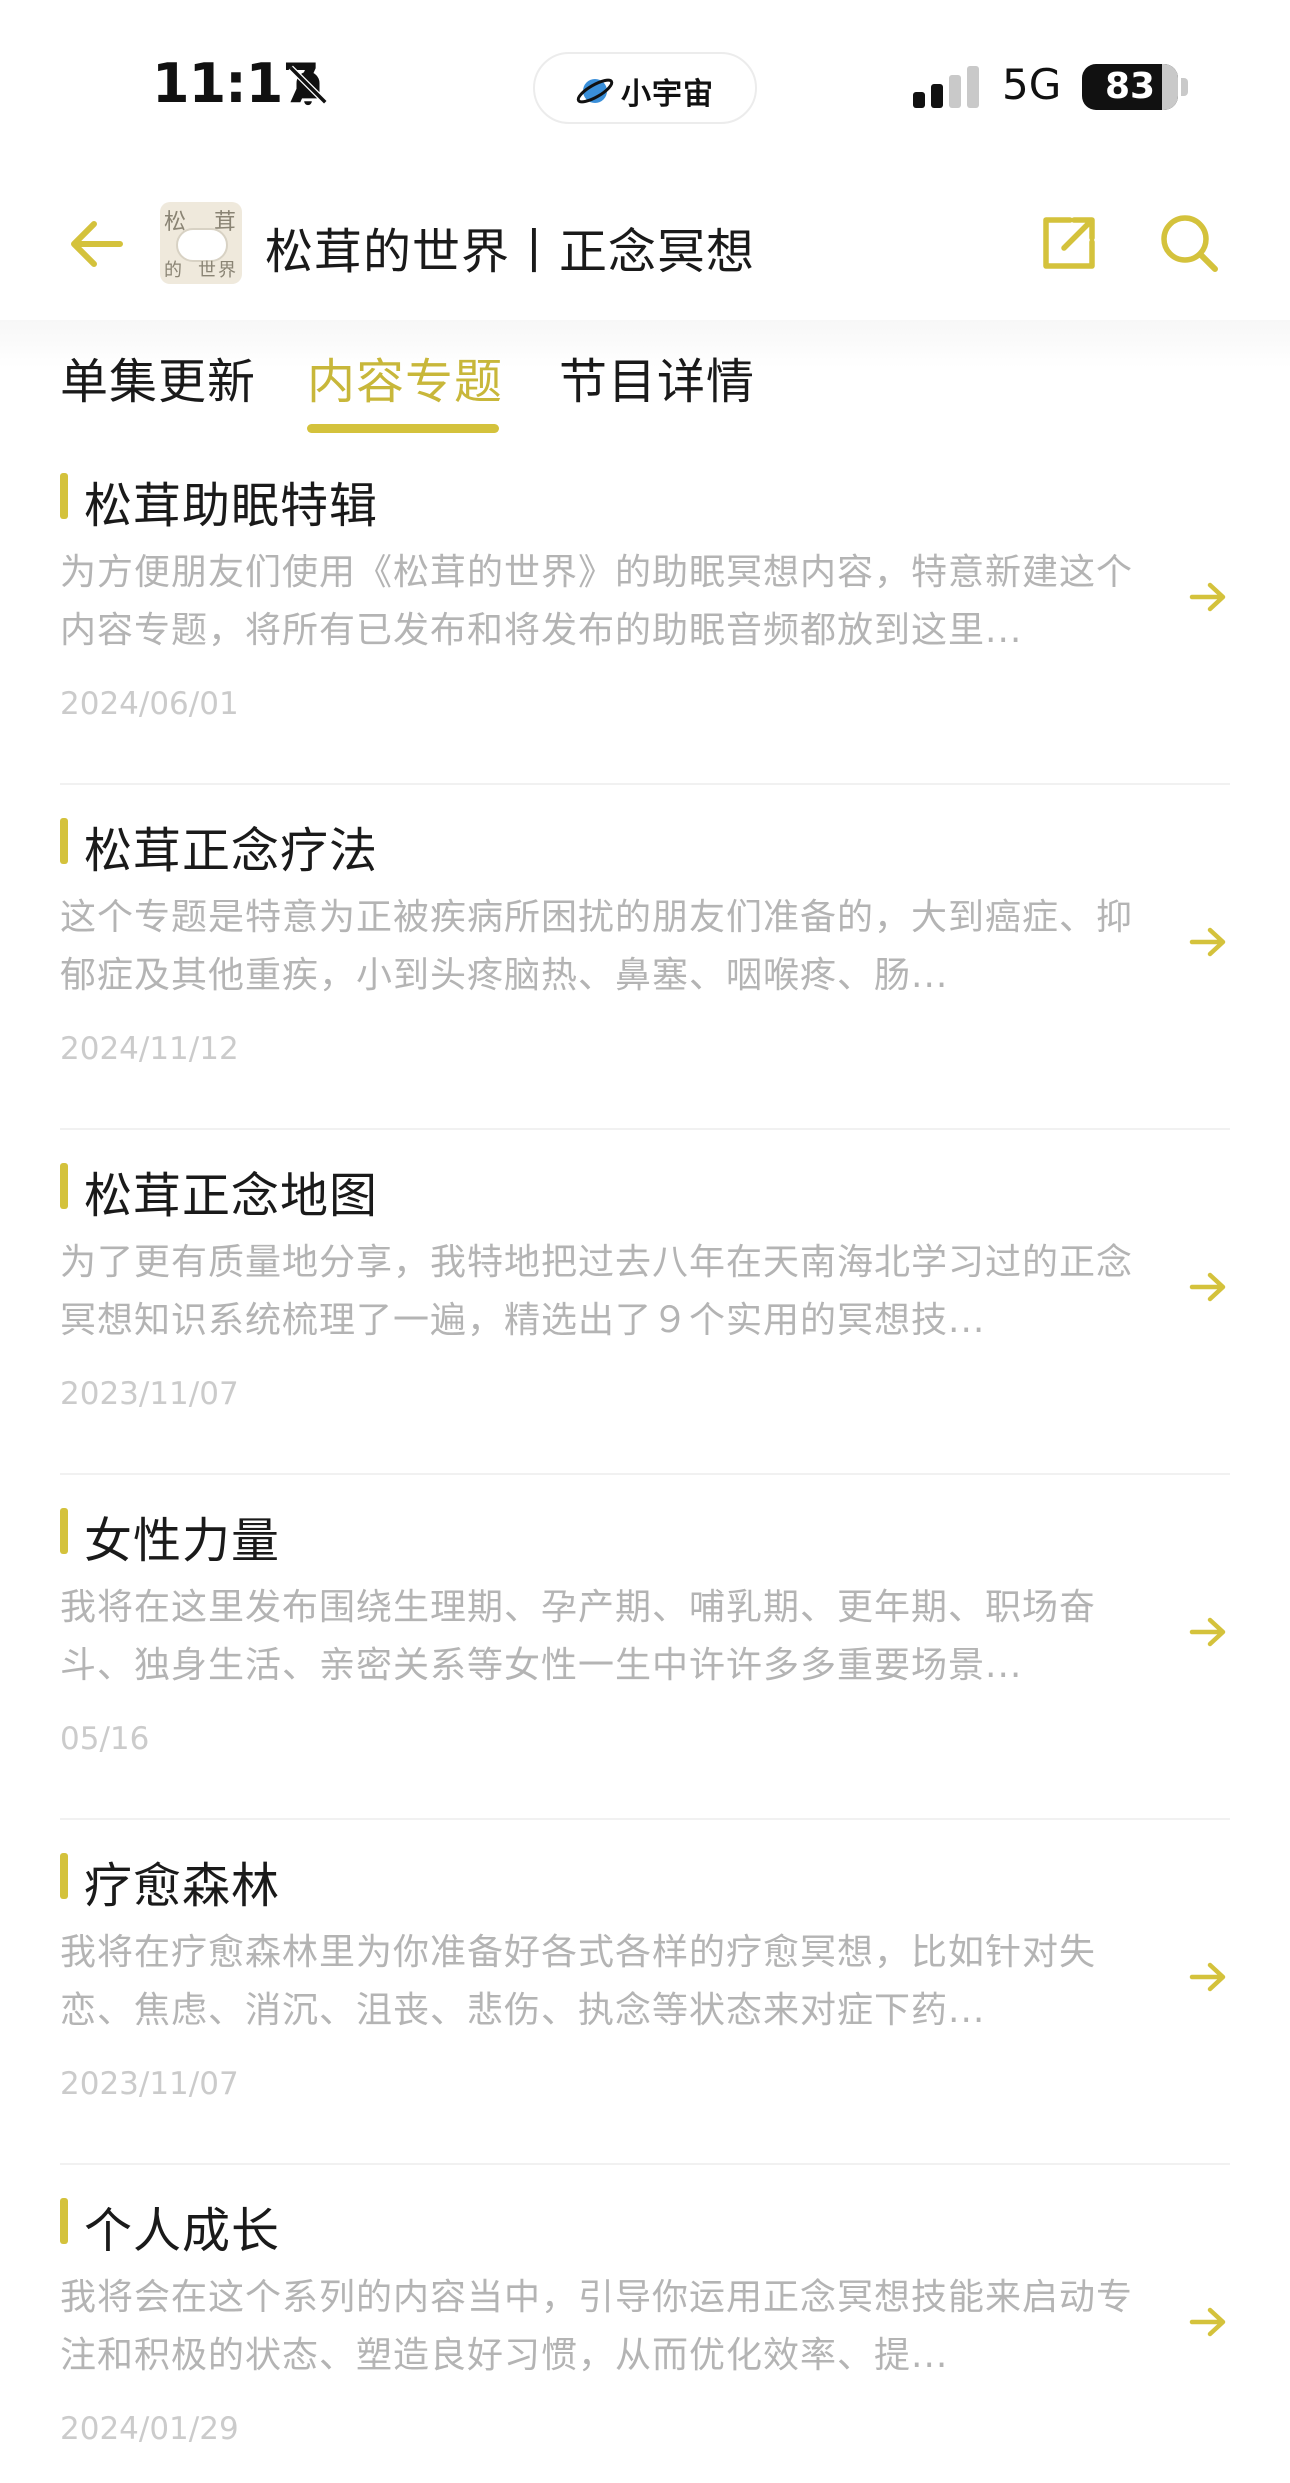 The width and height of the screenshot is (1290, 2483). Describe the element at coordinates (1184, 87) in the screenshot. I see `battery-tip` at that location.